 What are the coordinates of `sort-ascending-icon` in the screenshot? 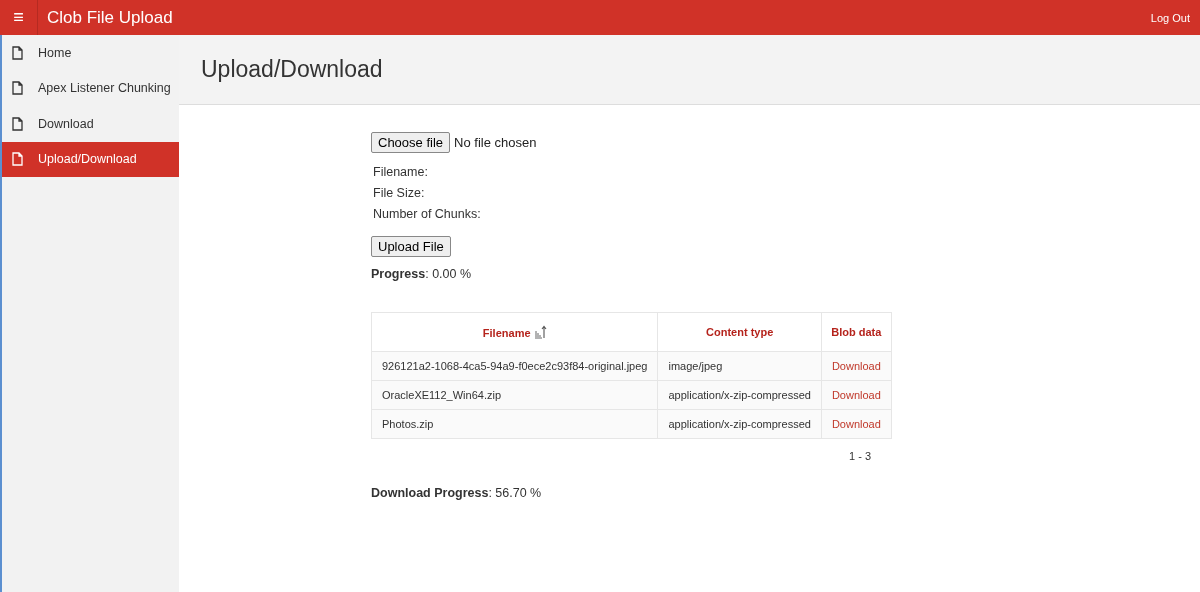 It's located at (540, 332).